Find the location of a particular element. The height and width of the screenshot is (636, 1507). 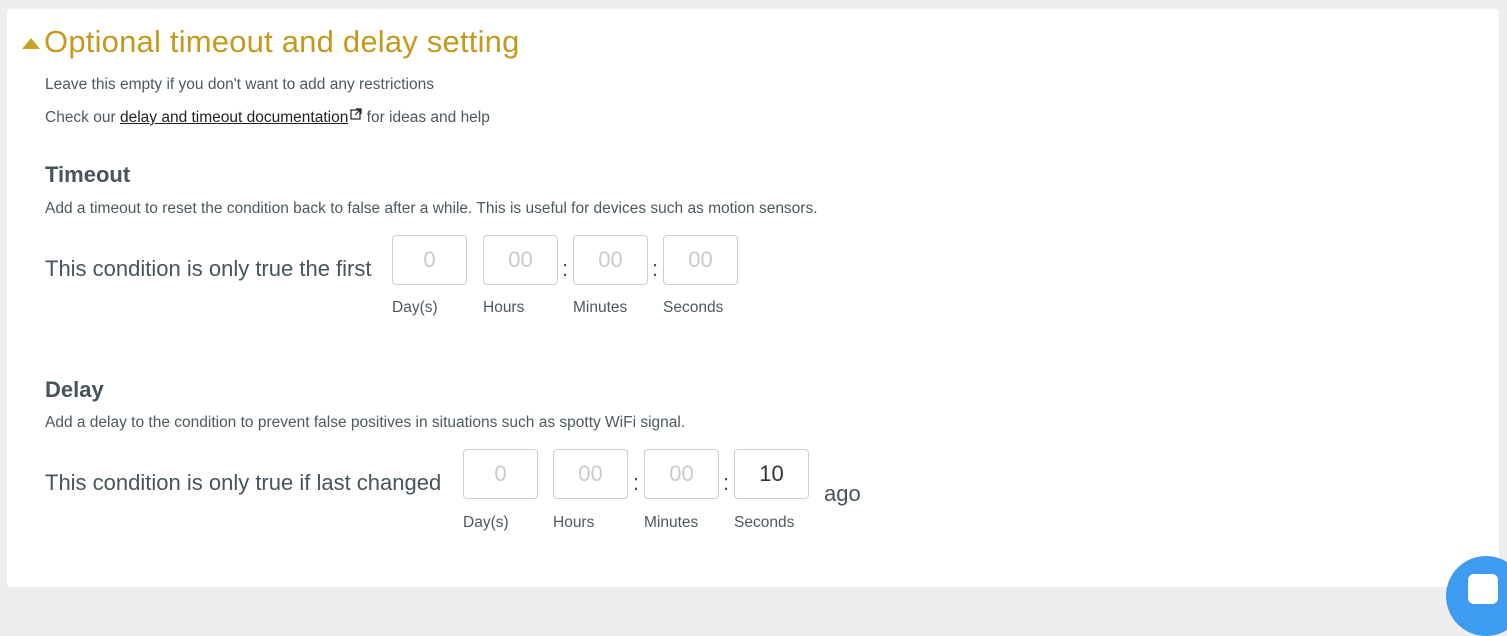

timeout-colon-1: : is located at coordinates (565, 268).